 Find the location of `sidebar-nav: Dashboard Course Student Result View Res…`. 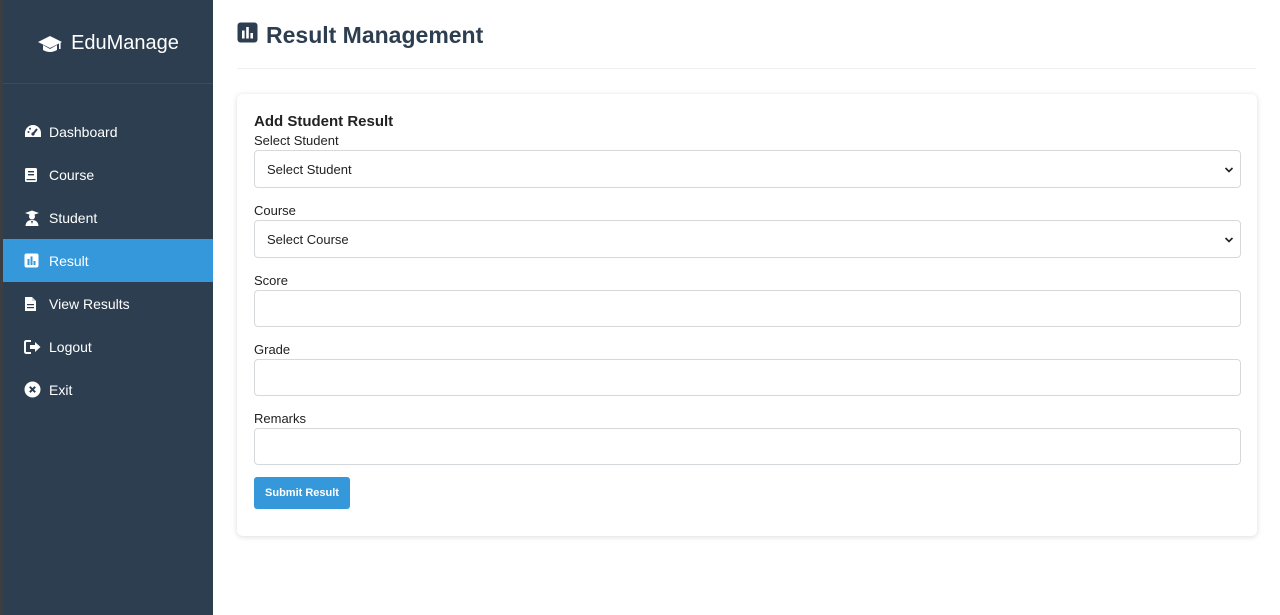

sidebar-nav: Dashboard Course Student Result View Res… is located at coordinates (108, 260).